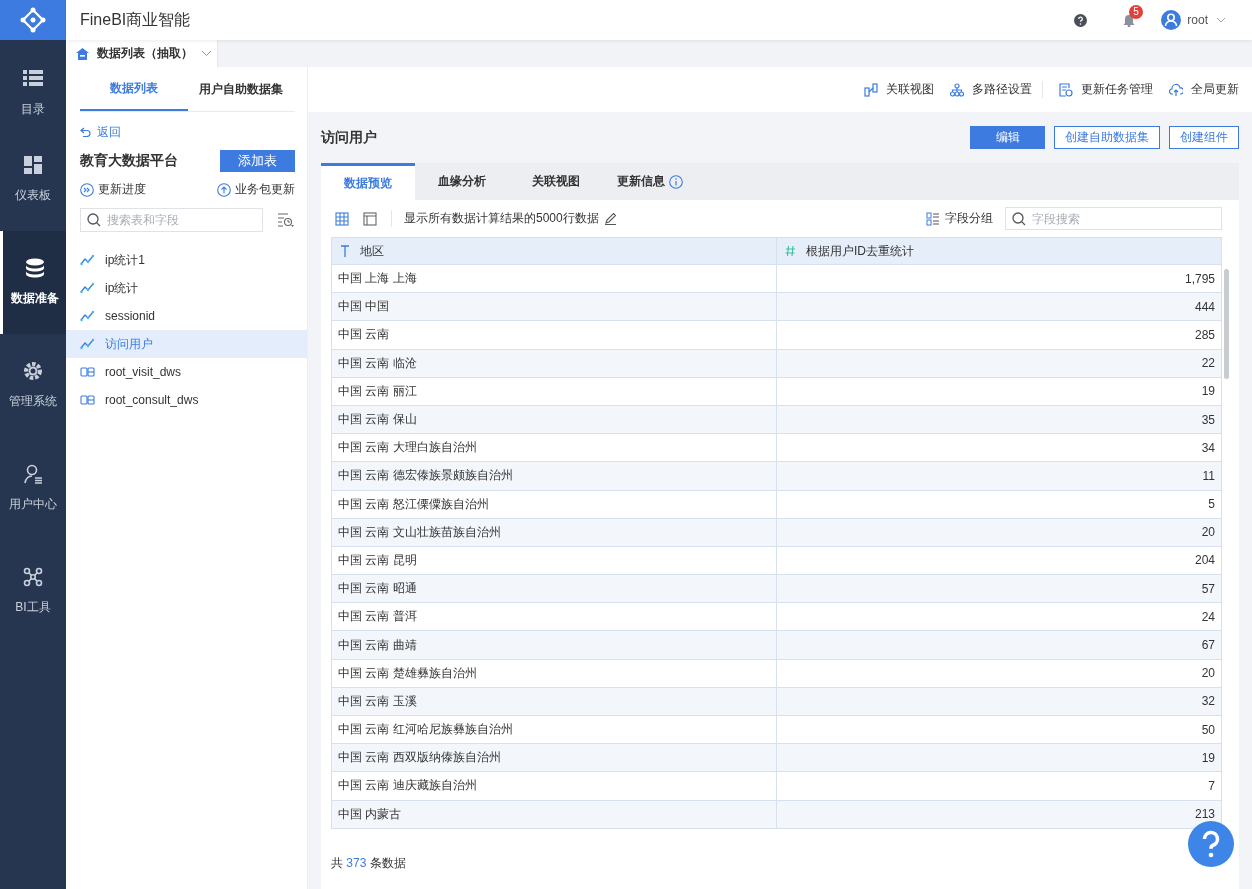 This screenshot has height=889, width=1252. I want to click on tab: 关联视图, so click(556, 181).